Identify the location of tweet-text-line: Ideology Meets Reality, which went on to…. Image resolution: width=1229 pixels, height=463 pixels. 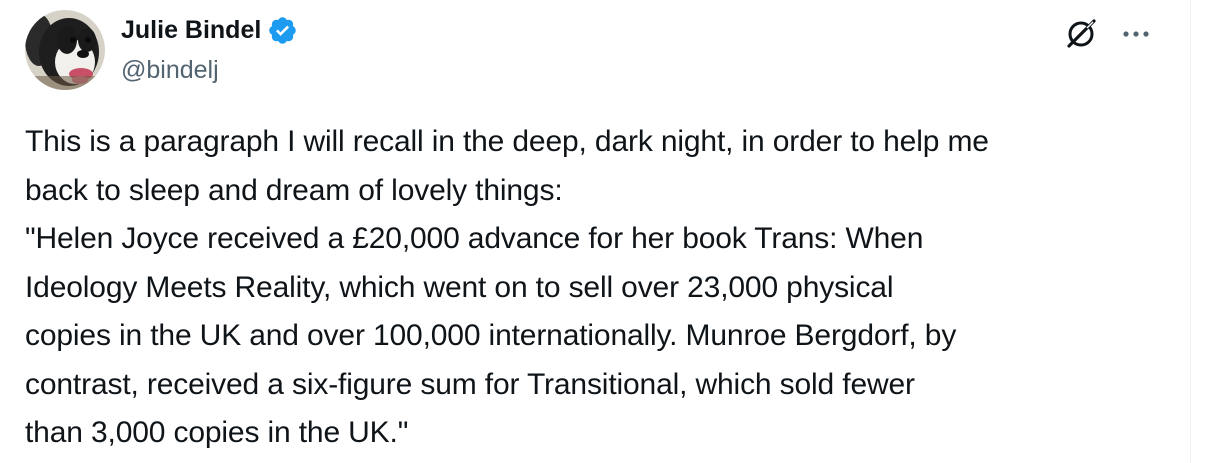
(459, 287).